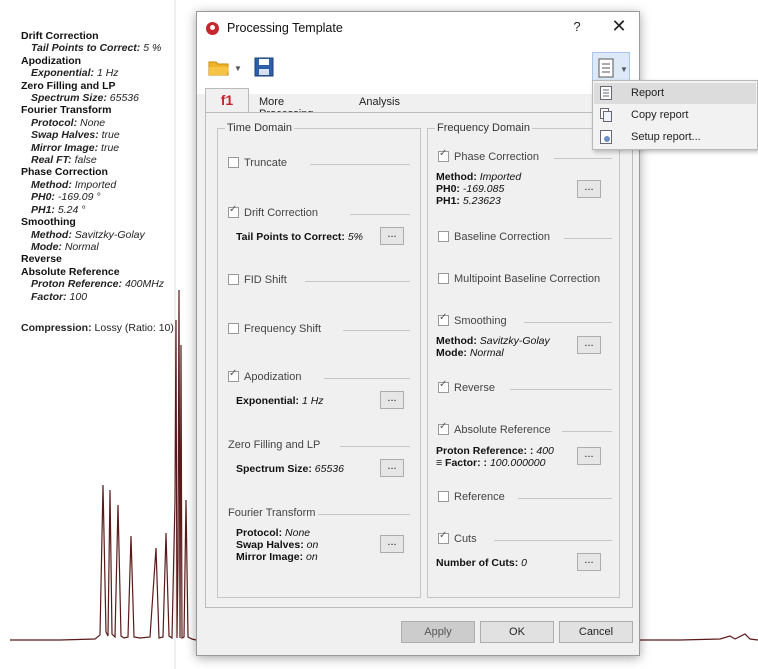 This screenshot has height=669, width=758. I want to click on fourier-transform-header: Fourier Transform, so click(319, 513).